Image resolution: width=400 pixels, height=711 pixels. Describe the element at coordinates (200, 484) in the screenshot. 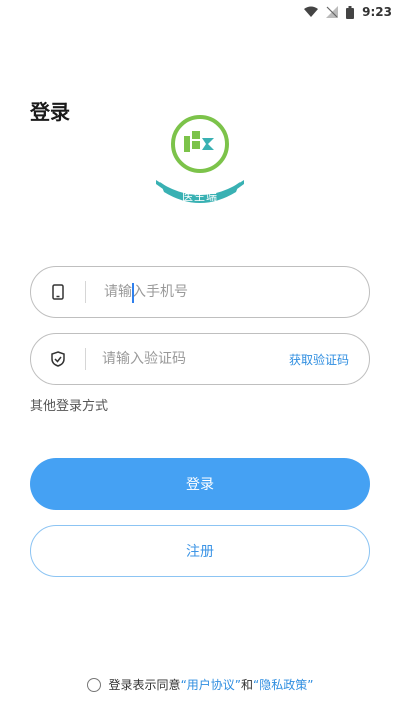

I see `login-button: 登录` at that location.